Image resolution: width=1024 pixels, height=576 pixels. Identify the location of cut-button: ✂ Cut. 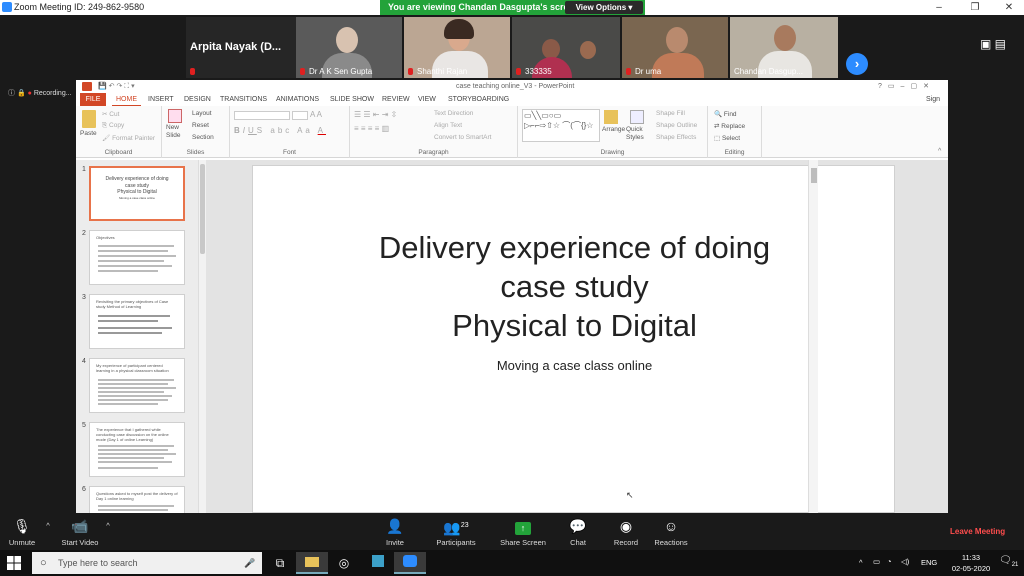
(110, 114).